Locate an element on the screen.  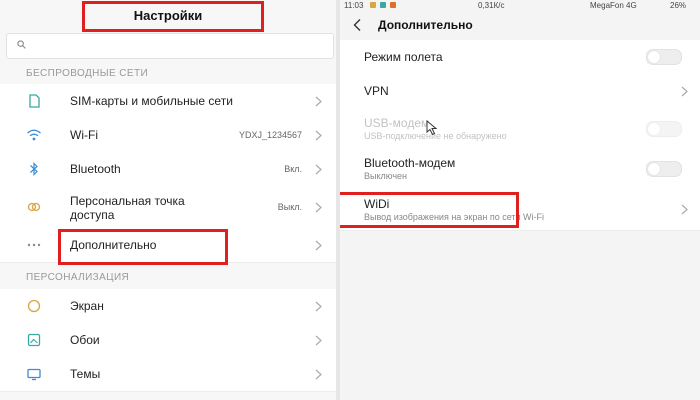
airplane-mode-toggle is located at coordinates (664, 57).